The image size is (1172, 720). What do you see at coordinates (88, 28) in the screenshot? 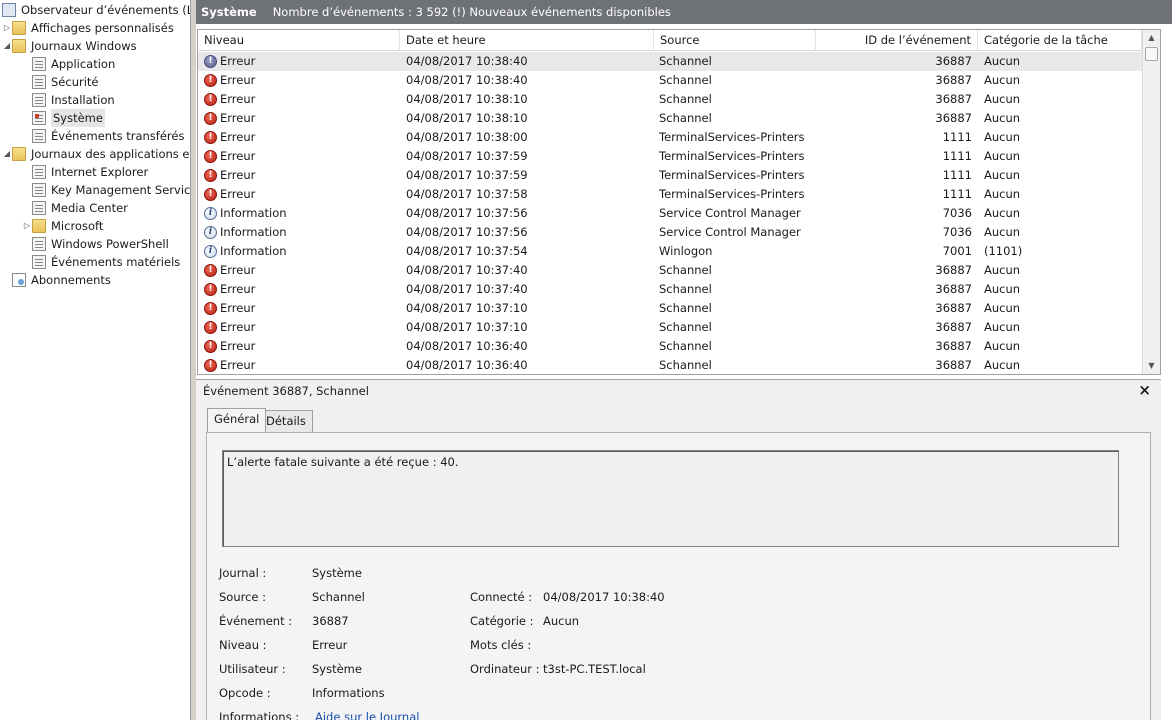
I see `tree-custom-views: ▷ Affichages personnalisés` at bounding box center [88, 28].